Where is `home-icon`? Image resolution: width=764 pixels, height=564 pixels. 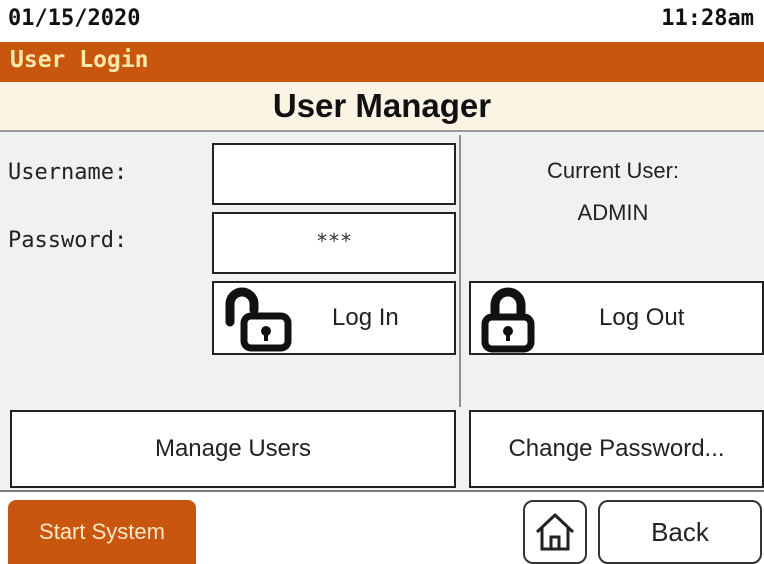 home-icon is located at coordinates (555, 534).